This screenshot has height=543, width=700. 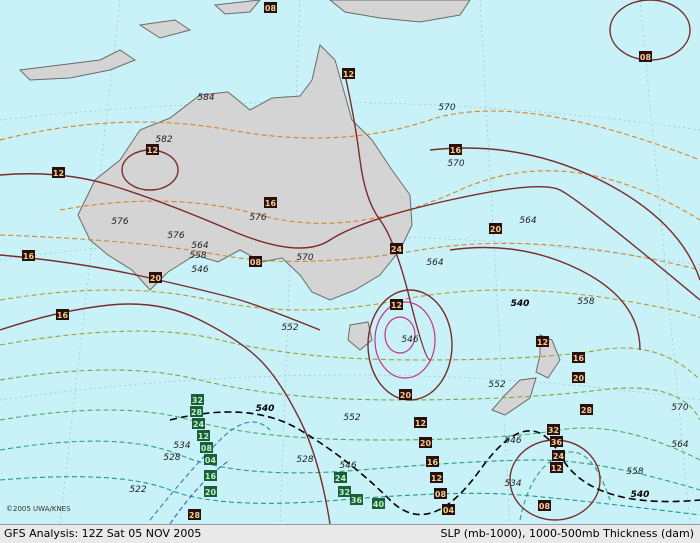 I want to click on isobar-label: 04, so click(x=448, y=509).